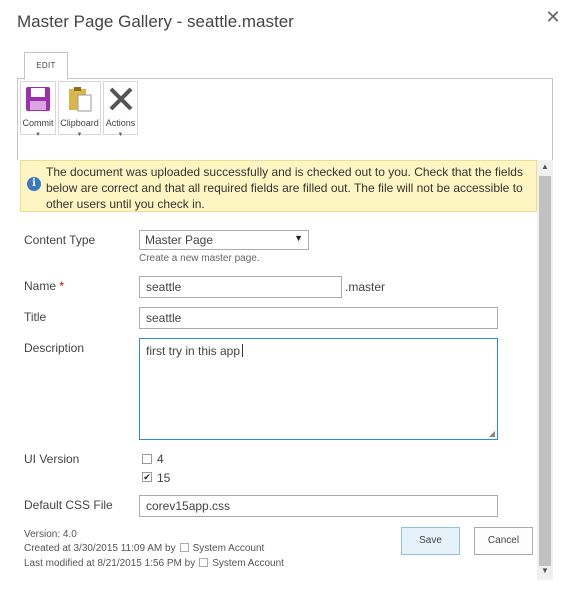 This screenshot has width=569, height=594. I want to click on ui-version-15-checkbox: ✔, so click(147, 477).